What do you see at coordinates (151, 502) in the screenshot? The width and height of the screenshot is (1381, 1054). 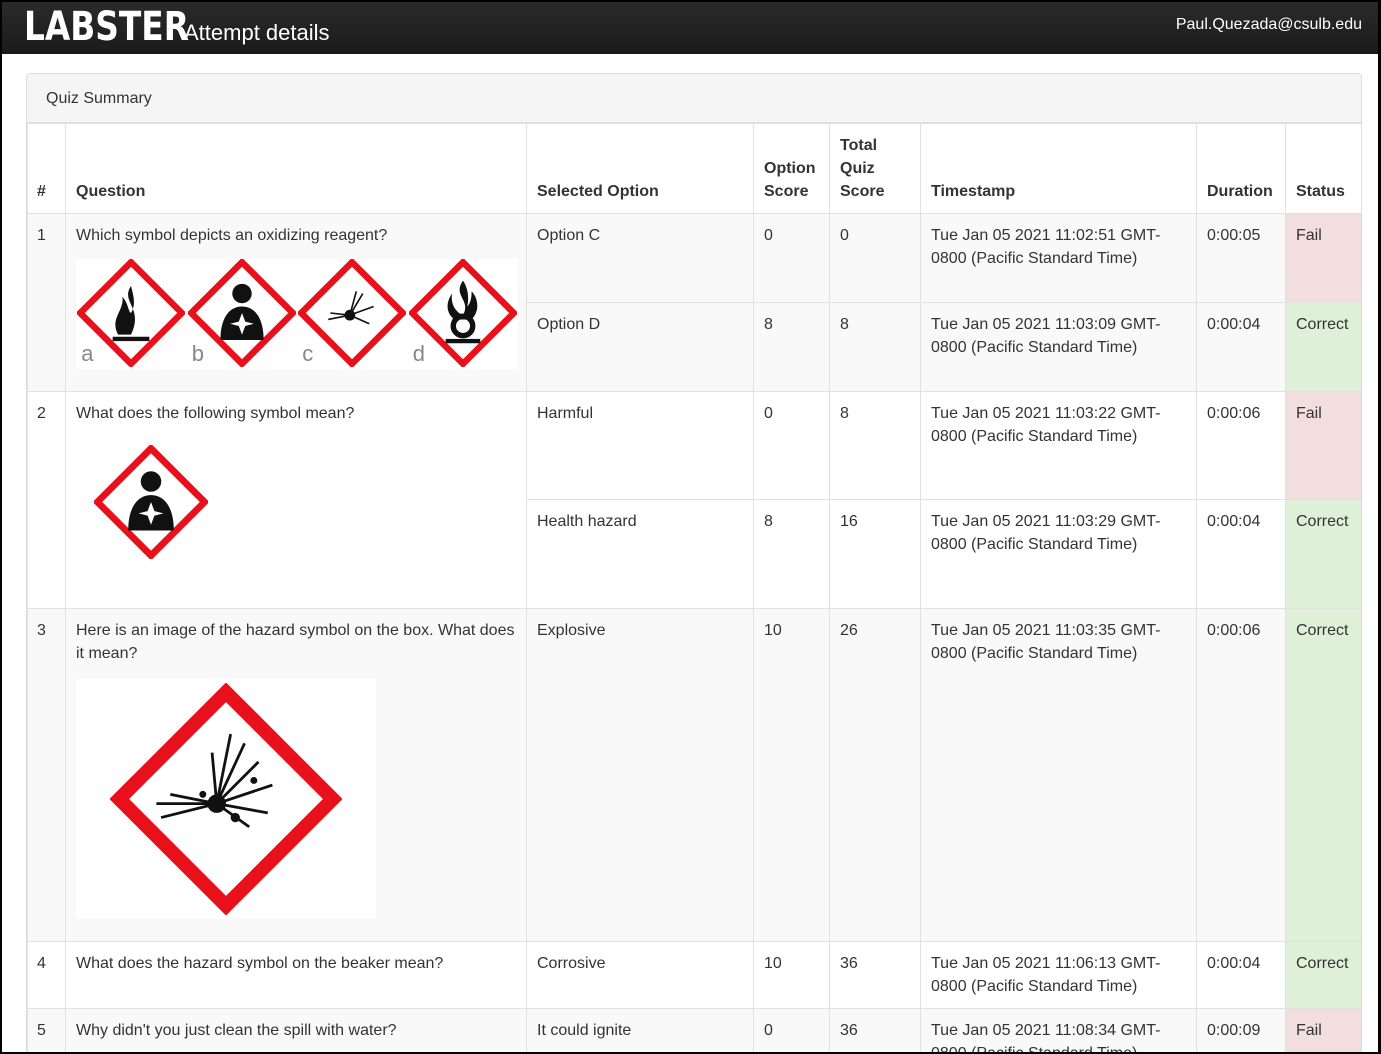 I see `health-hazard-symbol-icon` at bounding box center [151, 502].